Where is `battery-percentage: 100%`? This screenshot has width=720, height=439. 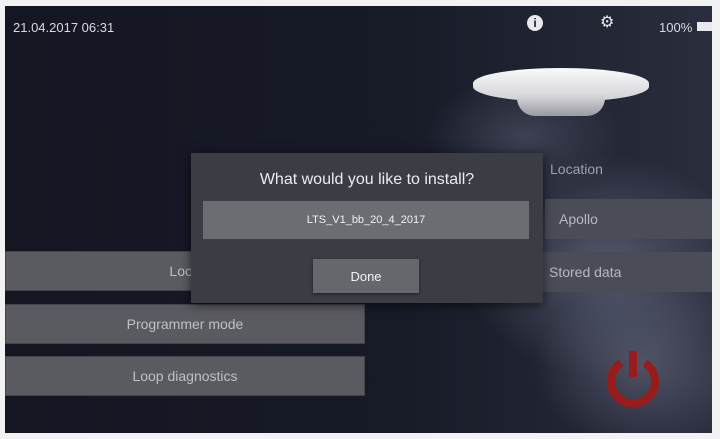
battery-percentage: 100% is located at coordinates (676, 27).